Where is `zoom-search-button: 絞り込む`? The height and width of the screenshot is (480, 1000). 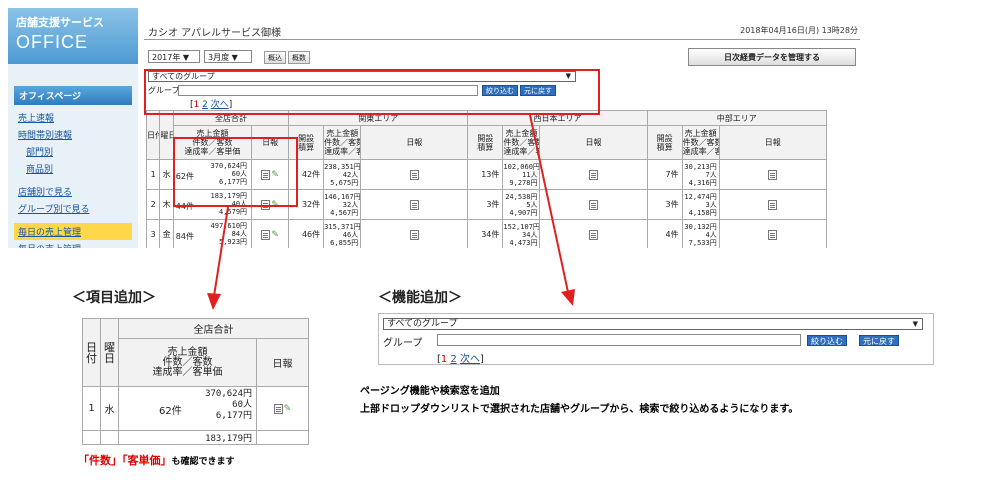
zoom-search-button: 絞り込む is located at coordinates (827, 340).